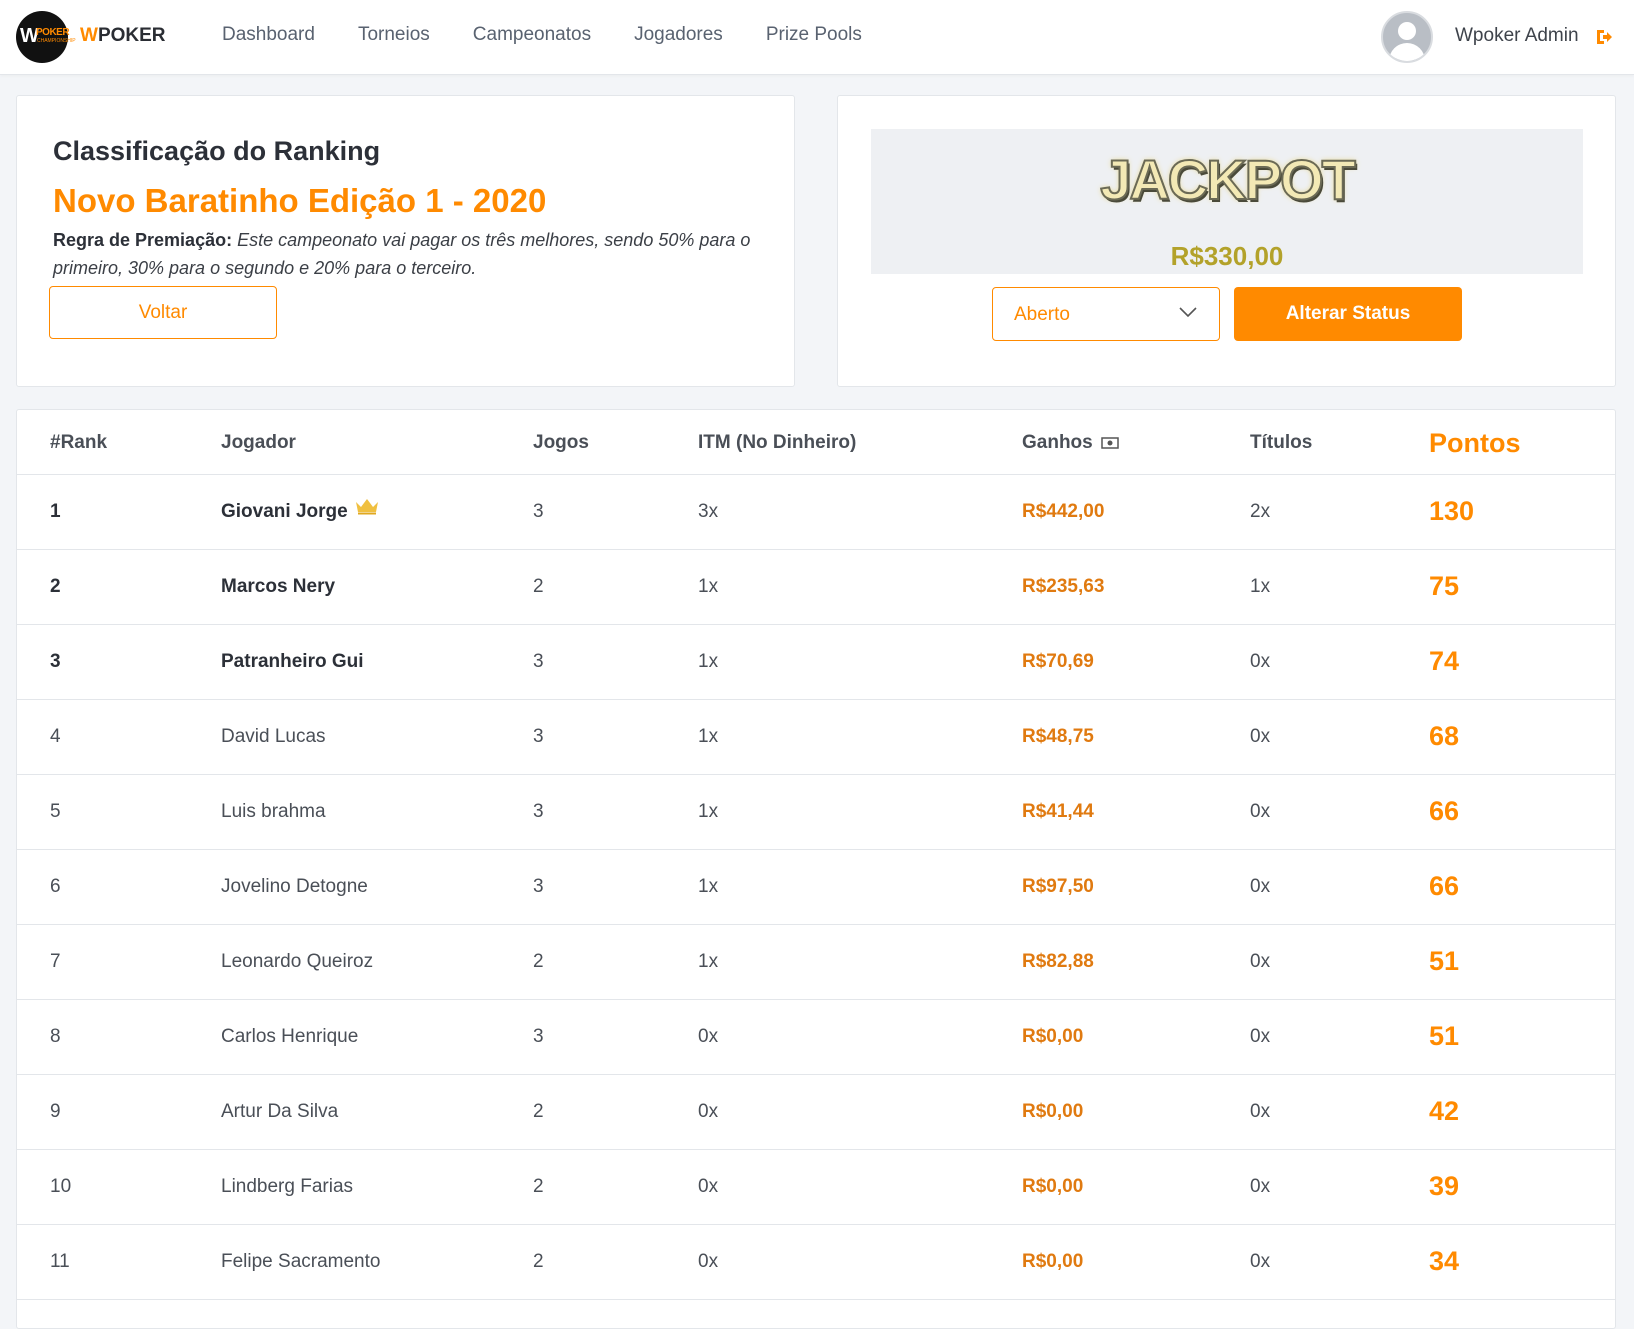  I want to click on championship-title: Novo Baratinho Edição 1 - 2020, so click(300, 200).